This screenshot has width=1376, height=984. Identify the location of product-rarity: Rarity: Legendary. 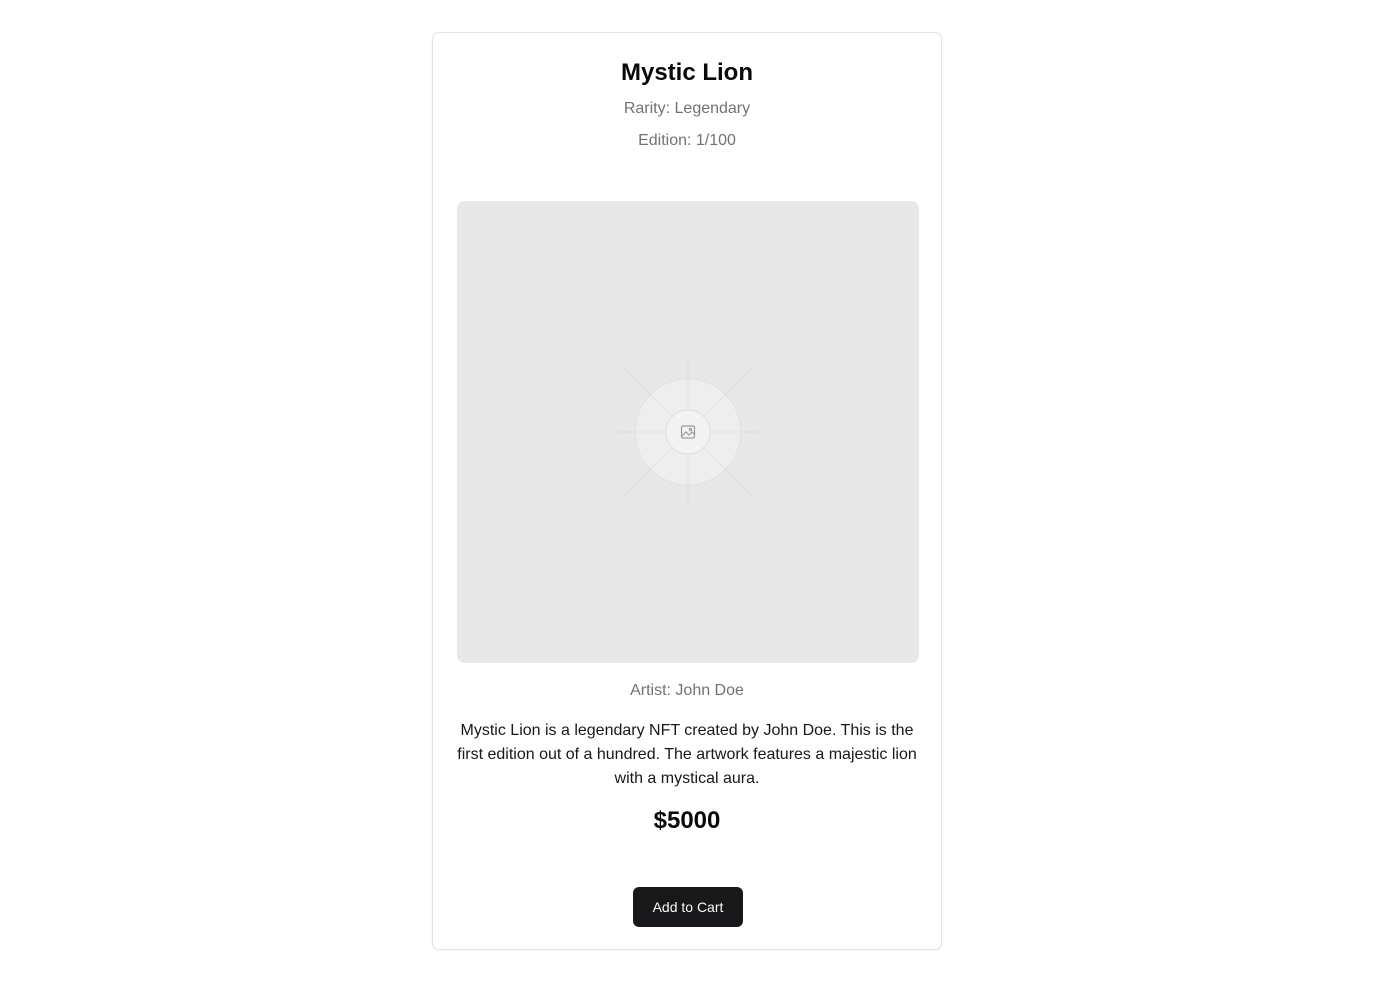
(687, 108).